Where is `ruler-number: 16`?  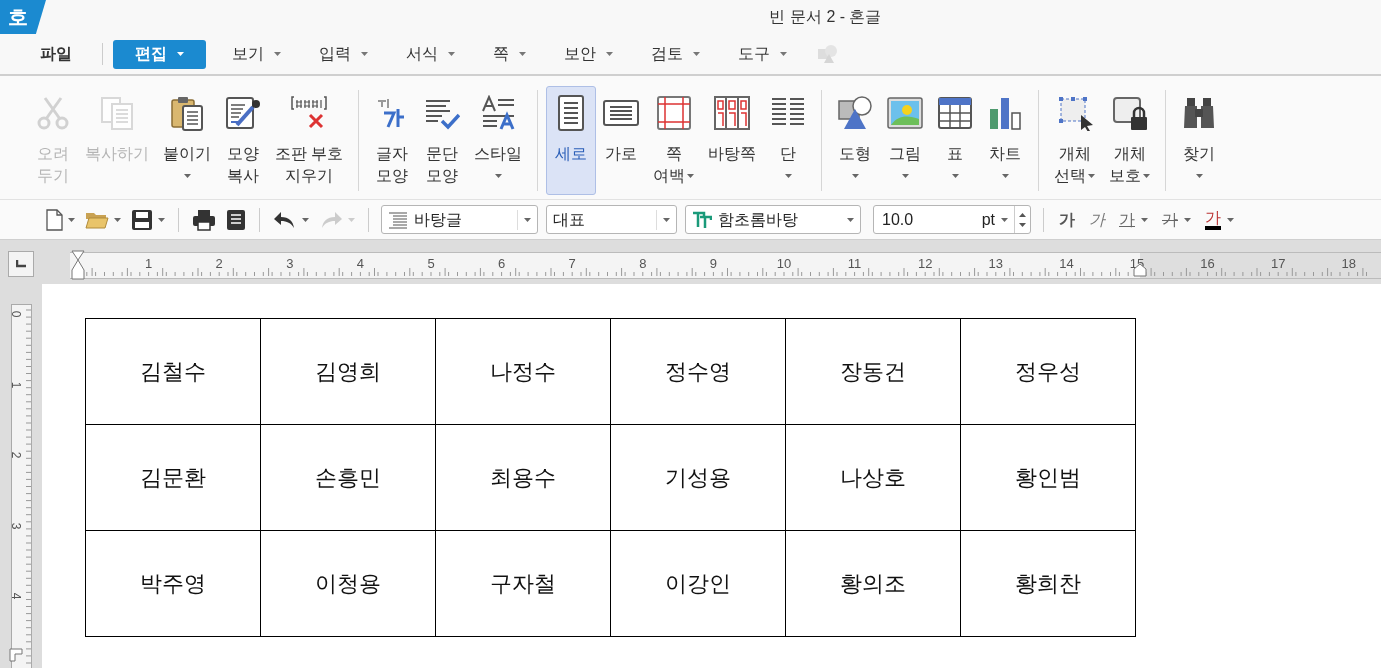 ruler-number: 16 is located at coordinates (1207, 264).